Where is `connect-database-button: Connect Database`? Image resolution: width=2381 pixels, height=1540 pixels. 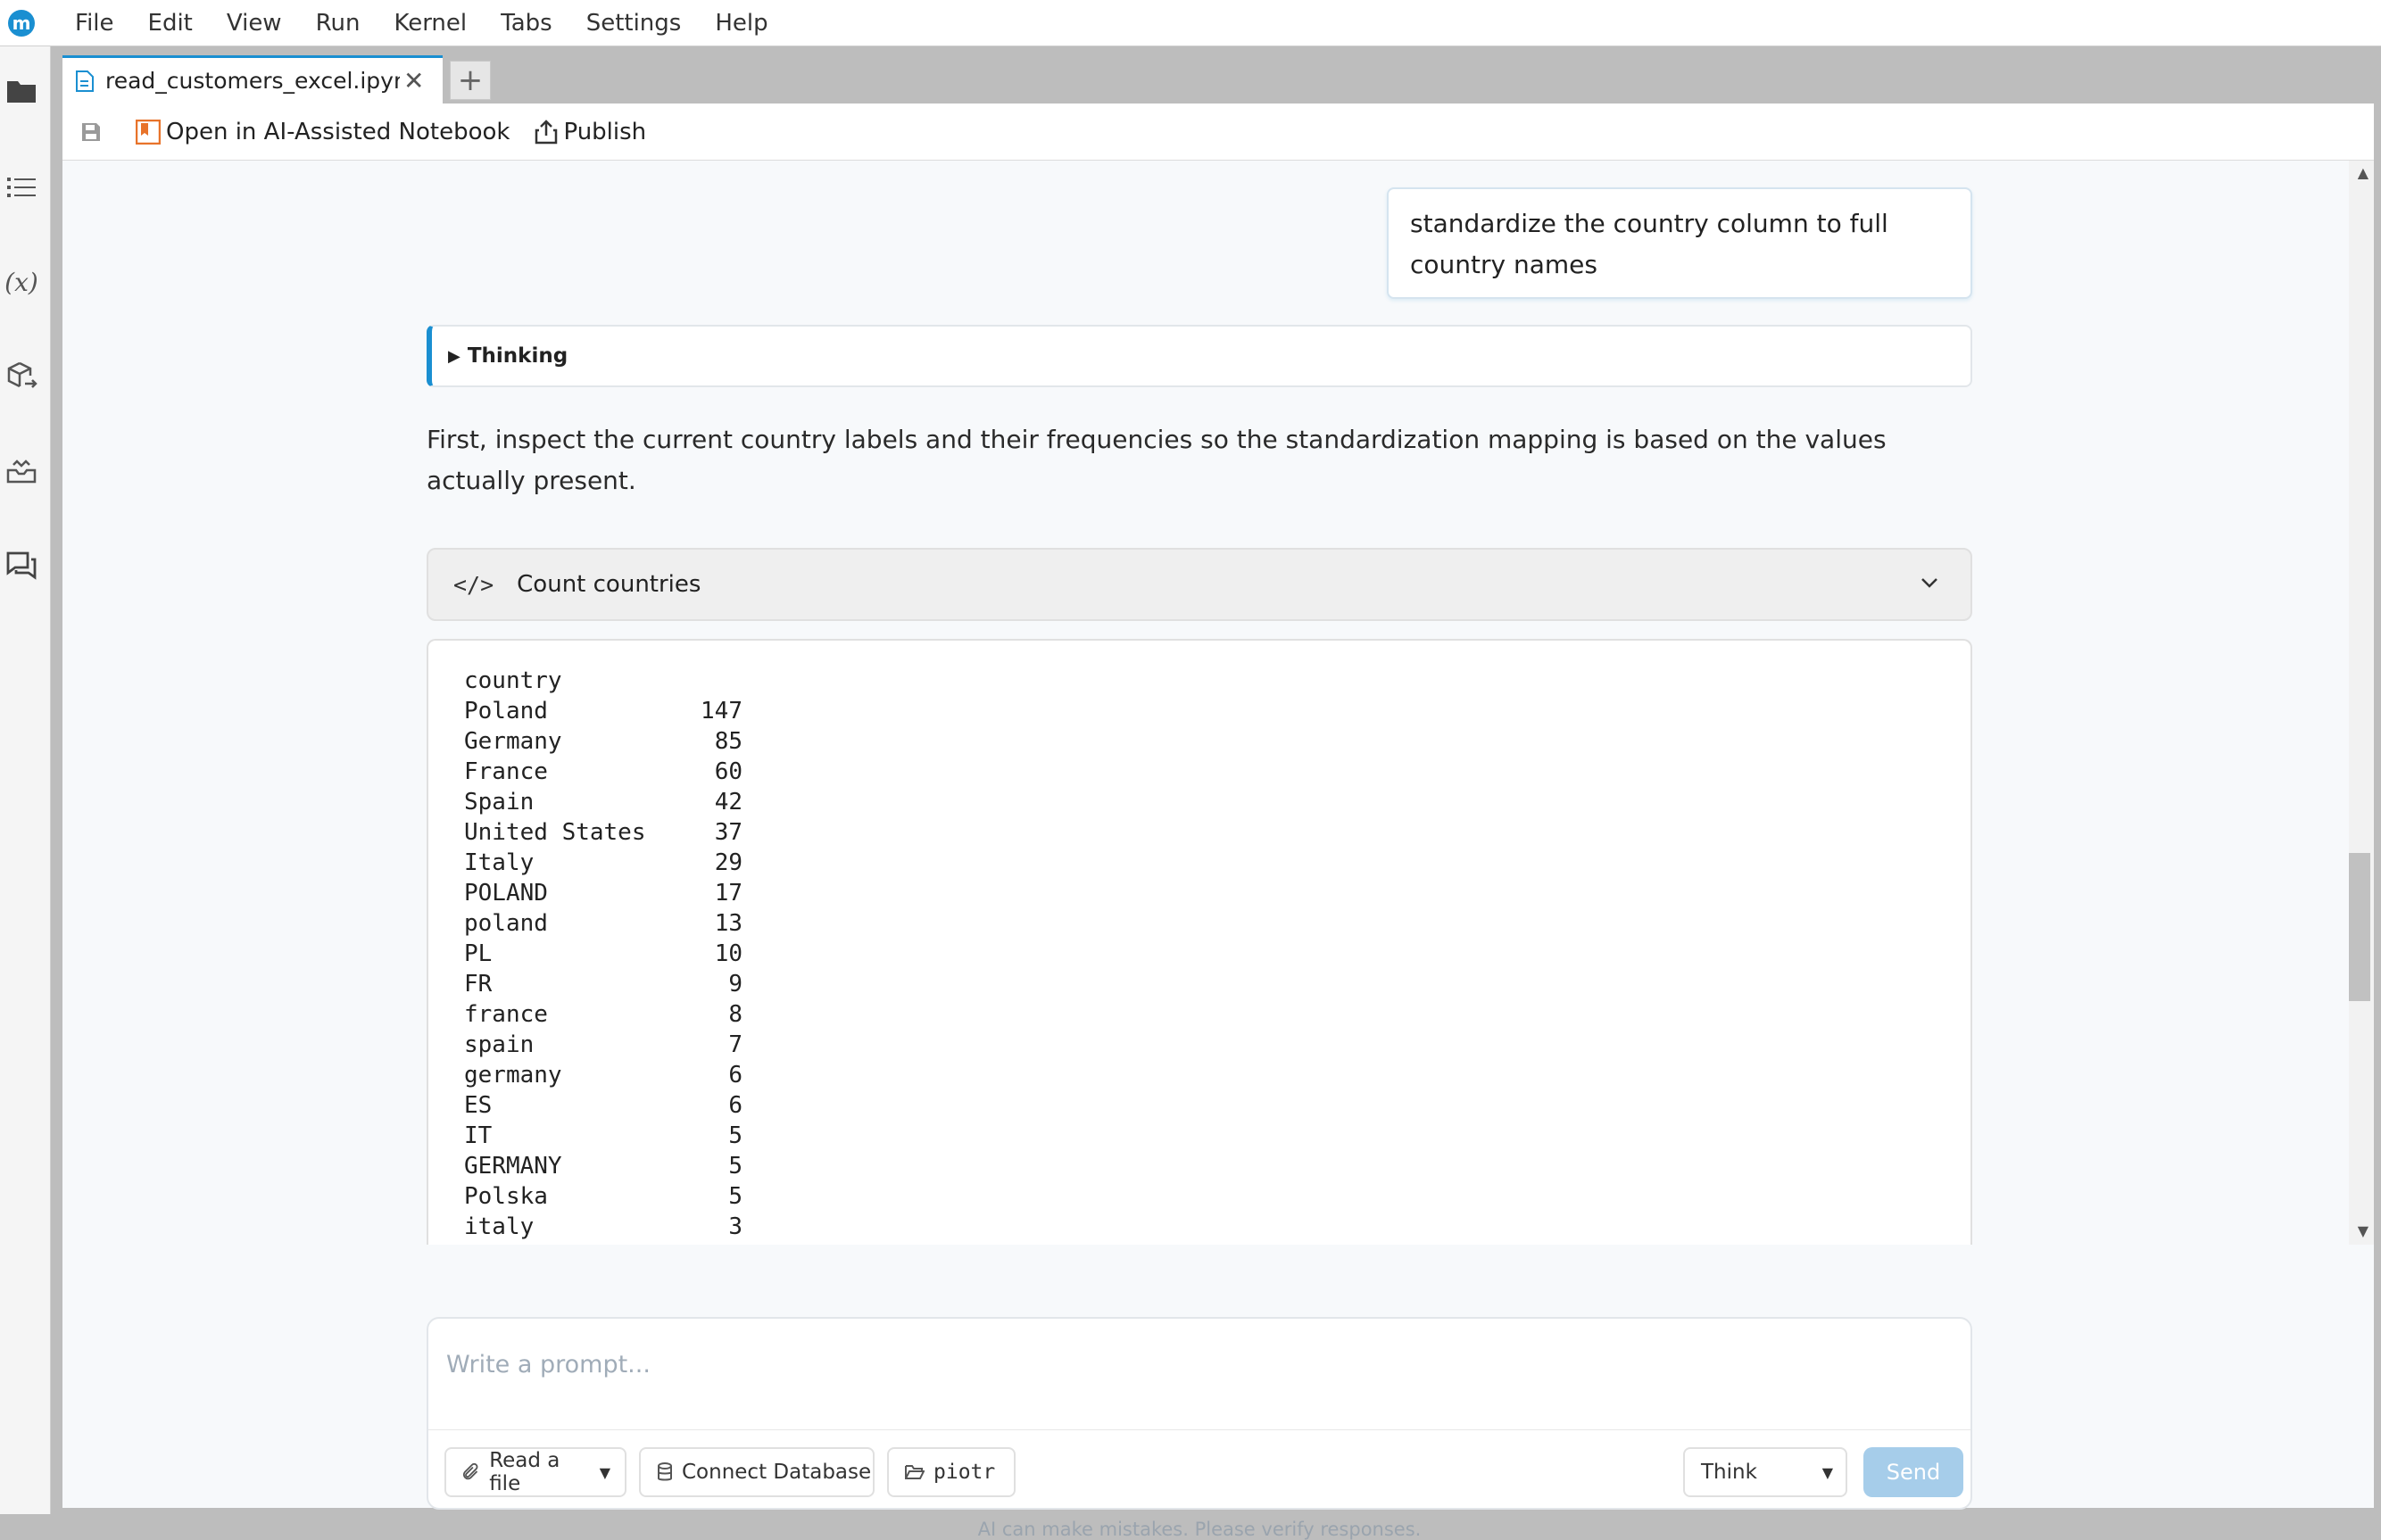
connect-database-button: Connect Database is located at coordinates (757, 1472).